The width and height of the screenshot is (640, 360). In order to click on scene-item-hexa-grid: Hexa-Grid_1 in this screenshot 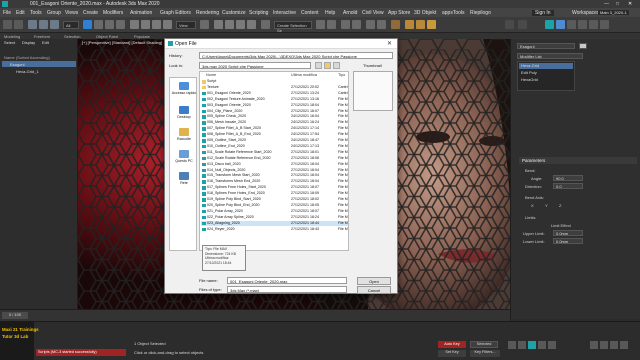, I will do `click(39, 71)`.